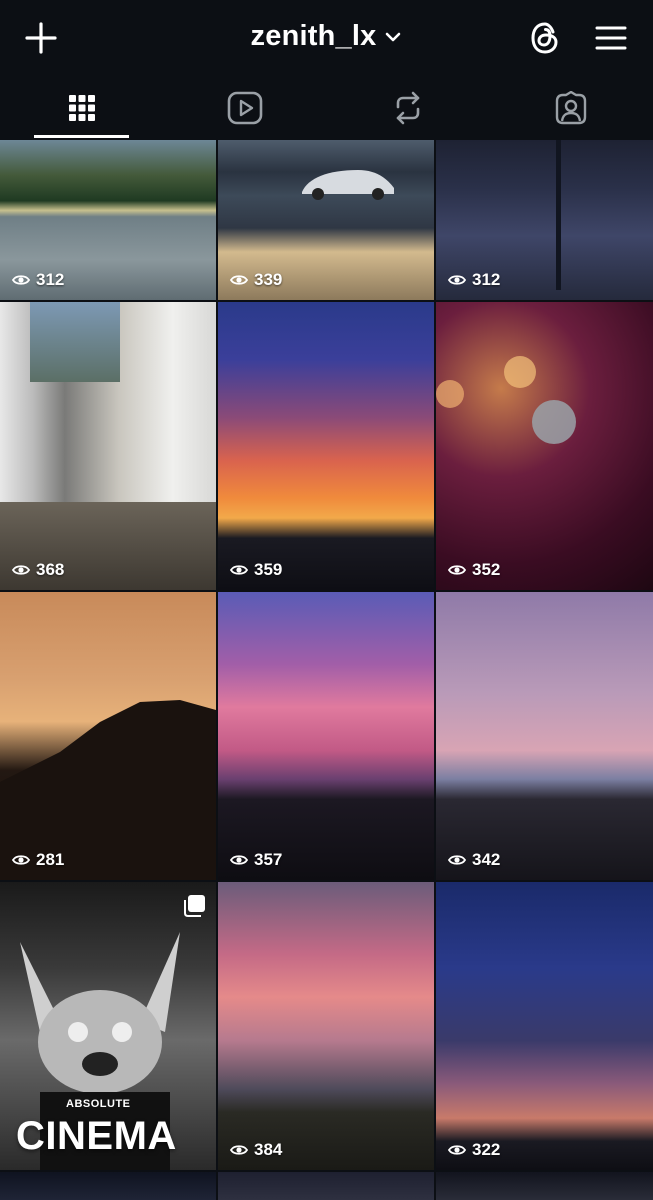  I want to click on threads-icon, so click(544, 38).